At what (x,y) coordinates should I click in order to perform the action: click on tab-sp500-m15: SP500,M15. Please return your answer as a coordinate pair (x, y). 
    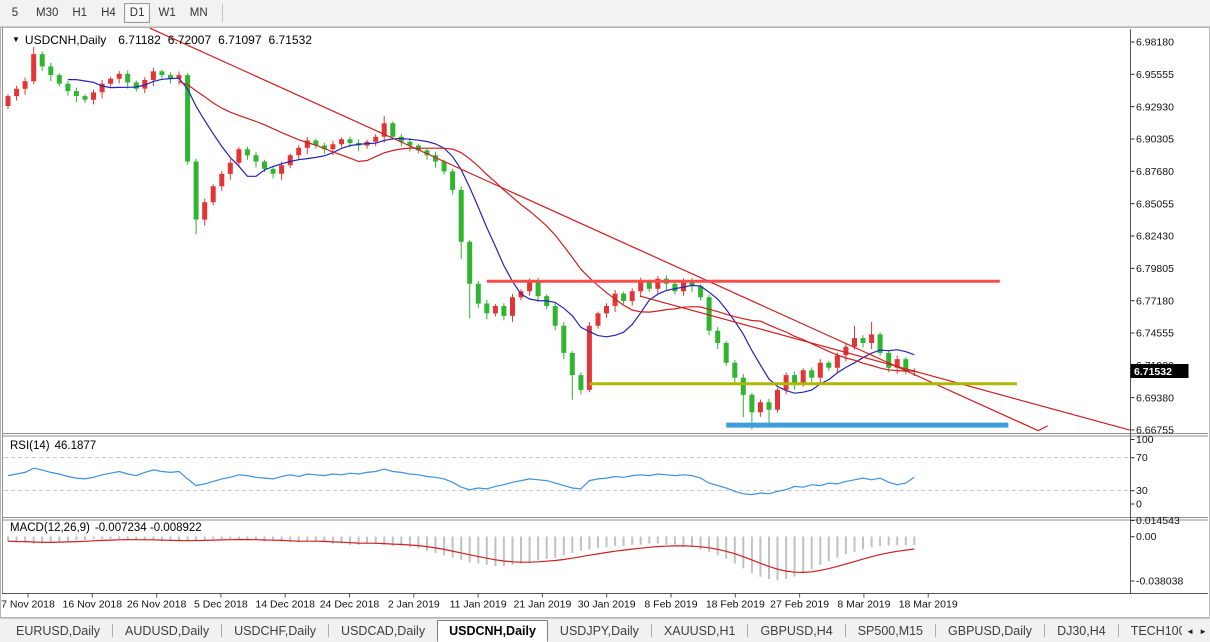
    Looking at the image, I should click on (890, 631).